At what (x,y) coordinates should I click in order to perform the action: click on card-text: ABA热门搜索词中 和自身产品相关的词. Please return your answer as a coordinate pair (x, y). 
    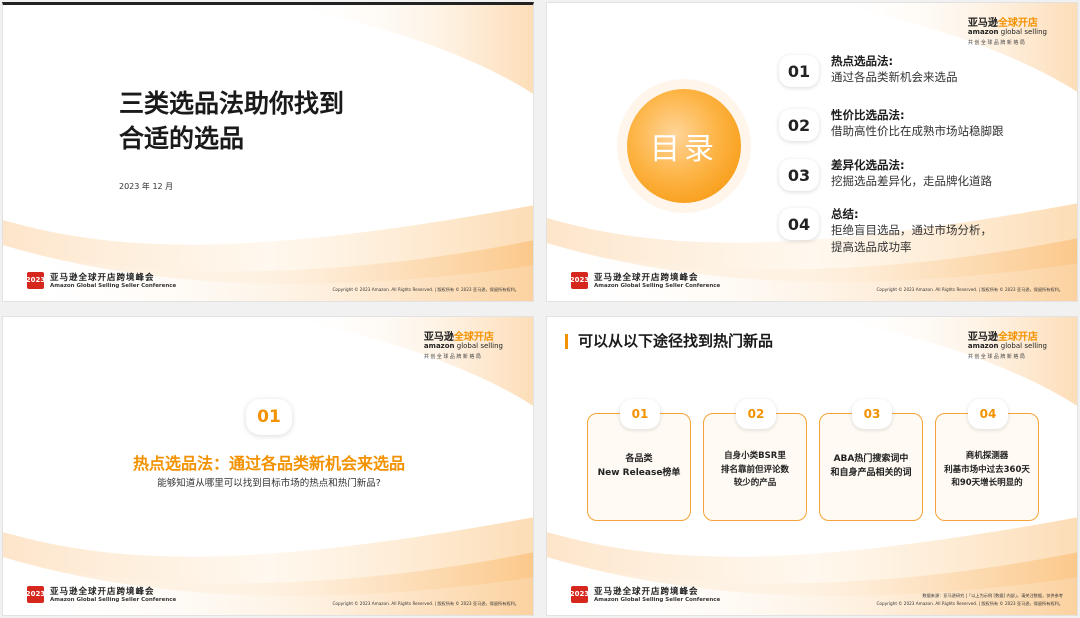
    Looking at the image, I should click on (871, 466).